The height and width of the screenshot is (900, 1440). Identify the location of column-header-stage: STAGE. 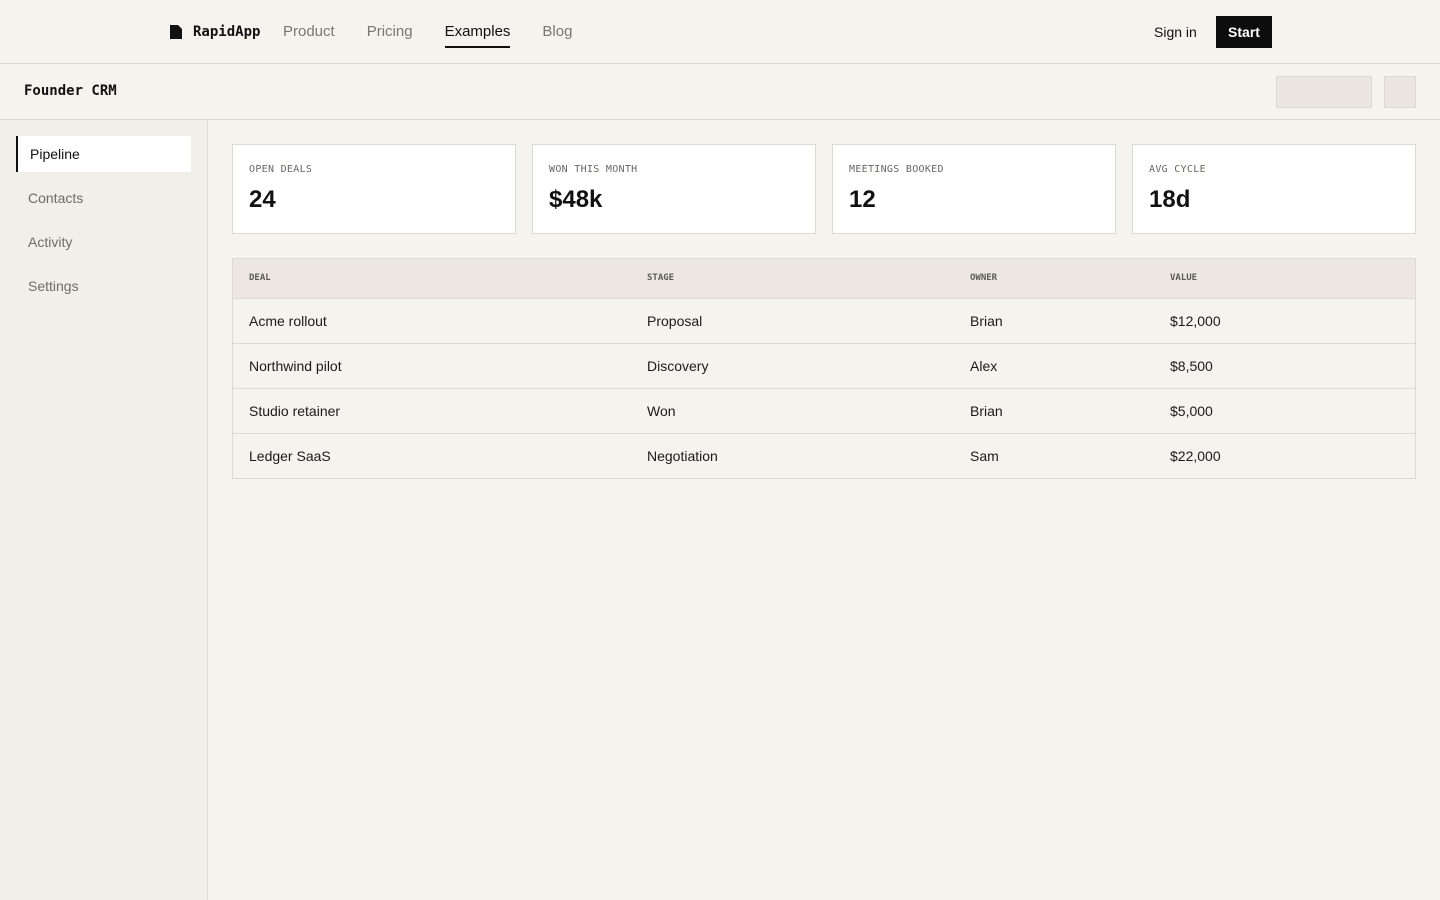
(661, 278).